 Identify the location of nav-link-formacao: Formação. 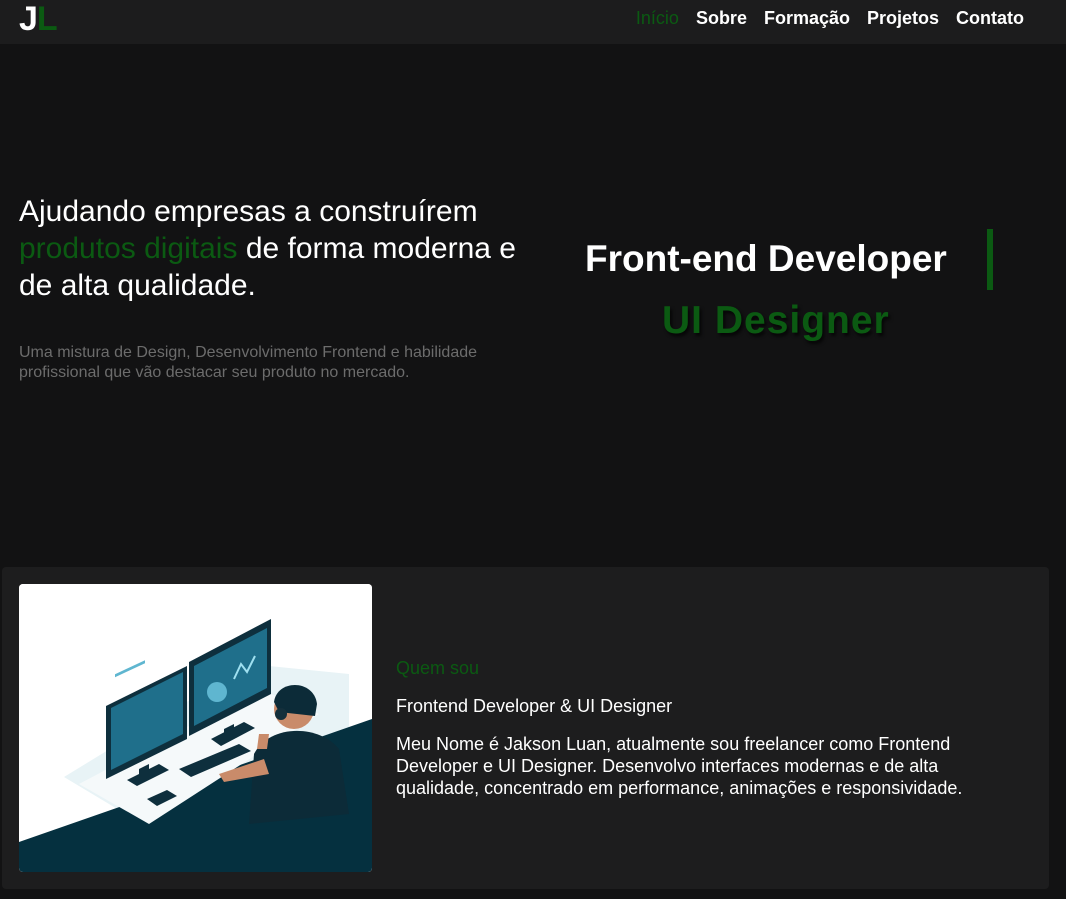
(798, 18).